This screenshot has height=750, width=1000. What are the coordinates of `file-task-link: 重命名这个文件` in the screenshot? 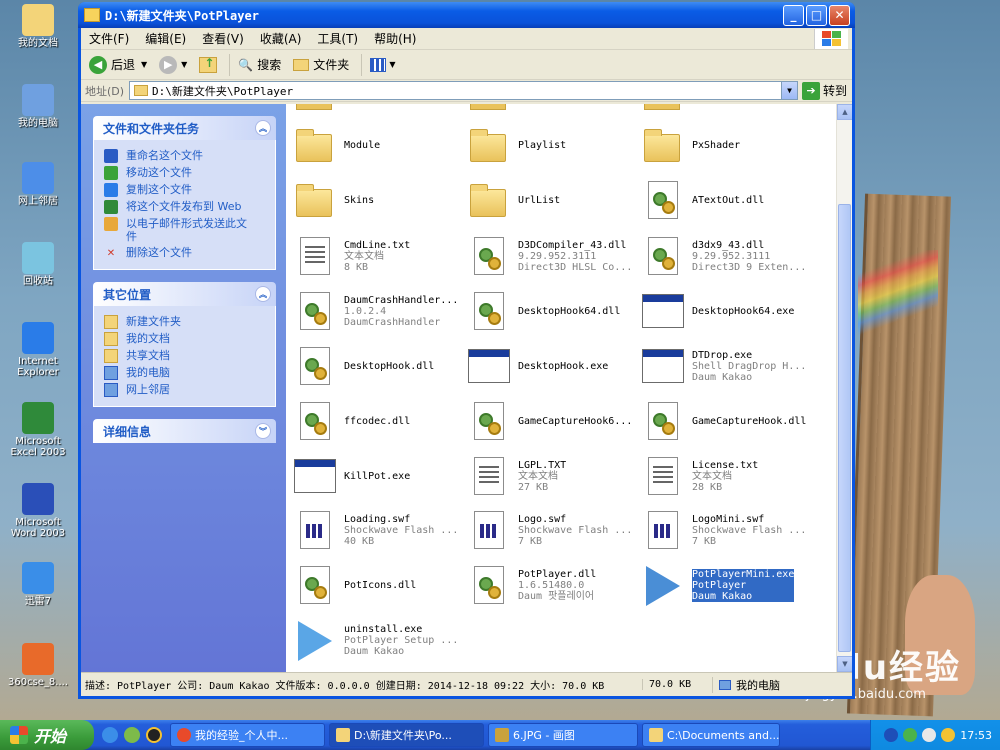 It's located at (186, 156).